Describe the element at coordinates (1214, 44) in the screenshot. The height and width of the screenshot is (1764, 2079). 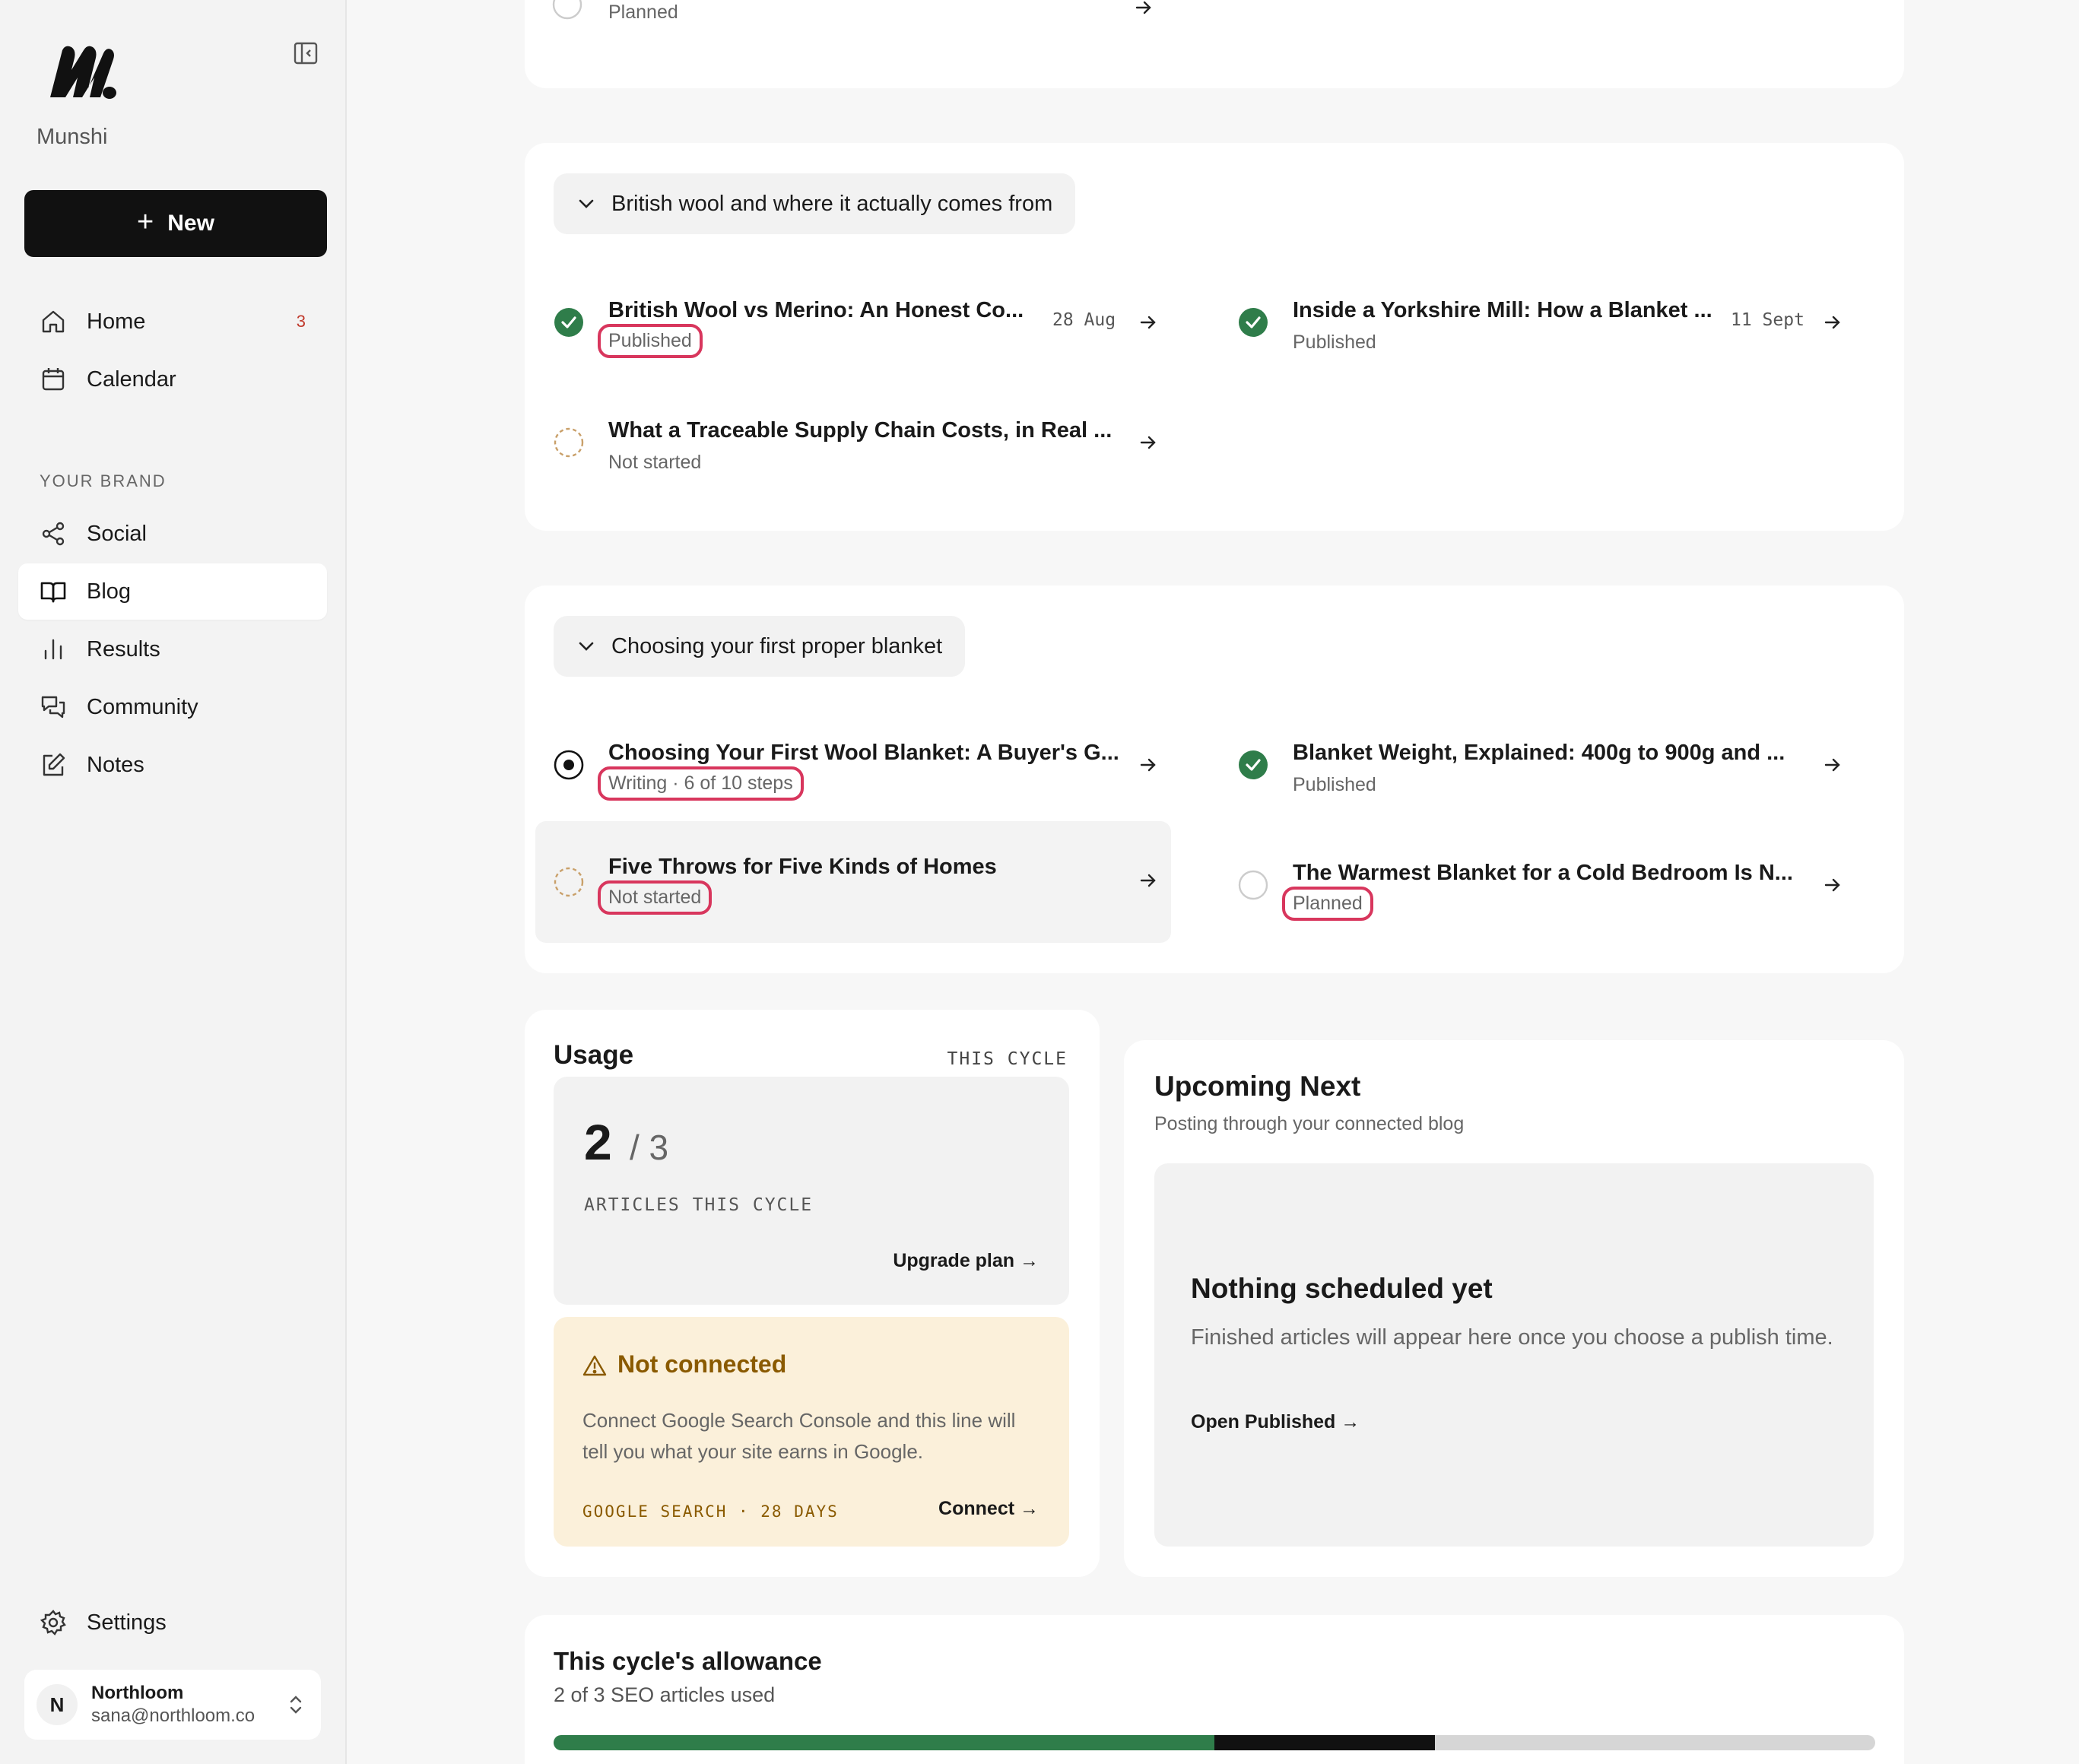
I see `partial-group-card: Planned` at that location.